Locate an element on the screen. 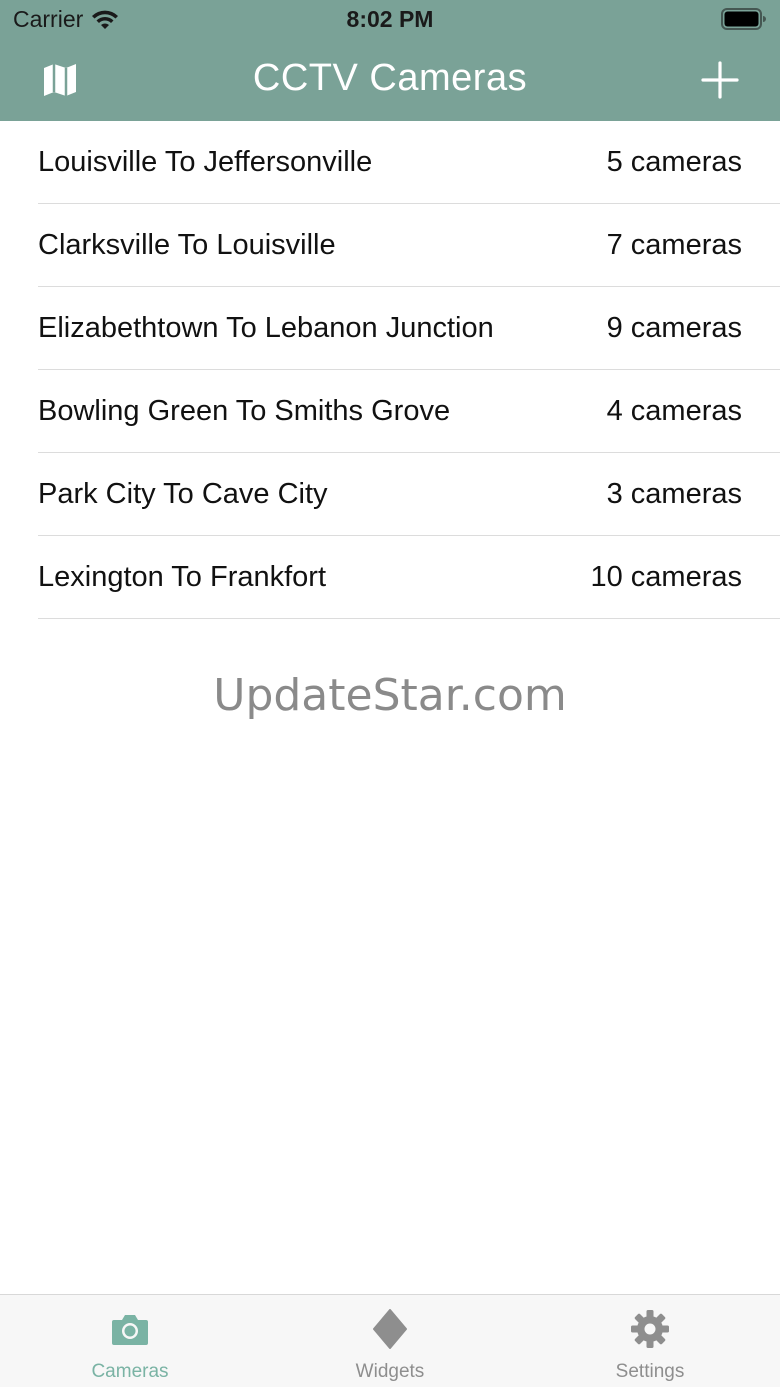 Image resolution: width=780 pixels, height=1387 pixels. route-title: Clarksville To Louisville is located at coordinates (187, 244).